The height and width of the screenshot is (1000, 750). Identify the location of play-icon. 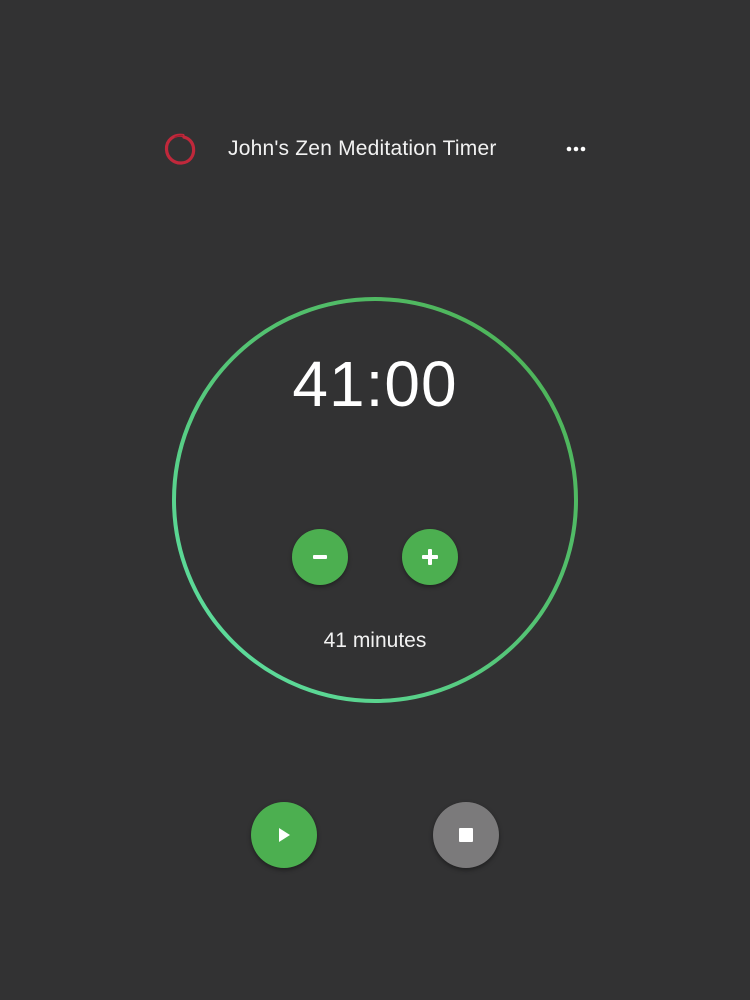
(284, 835).